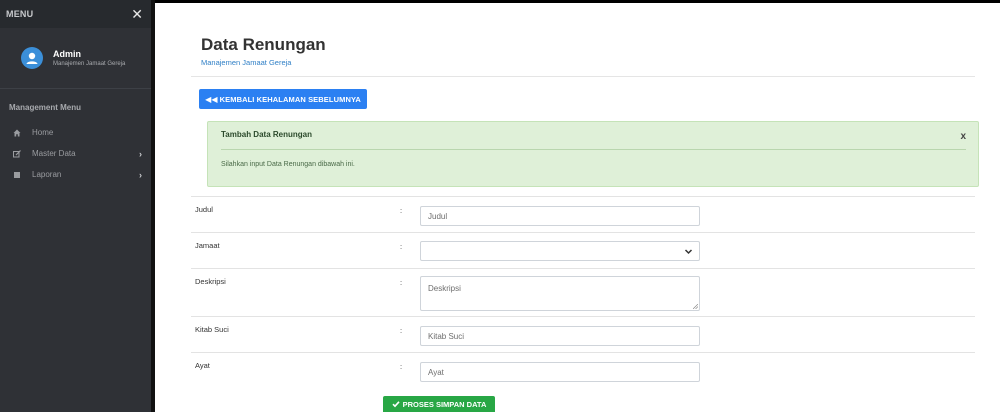  I want to click on form-row-ayat: Ayat :, so click(583, 370).